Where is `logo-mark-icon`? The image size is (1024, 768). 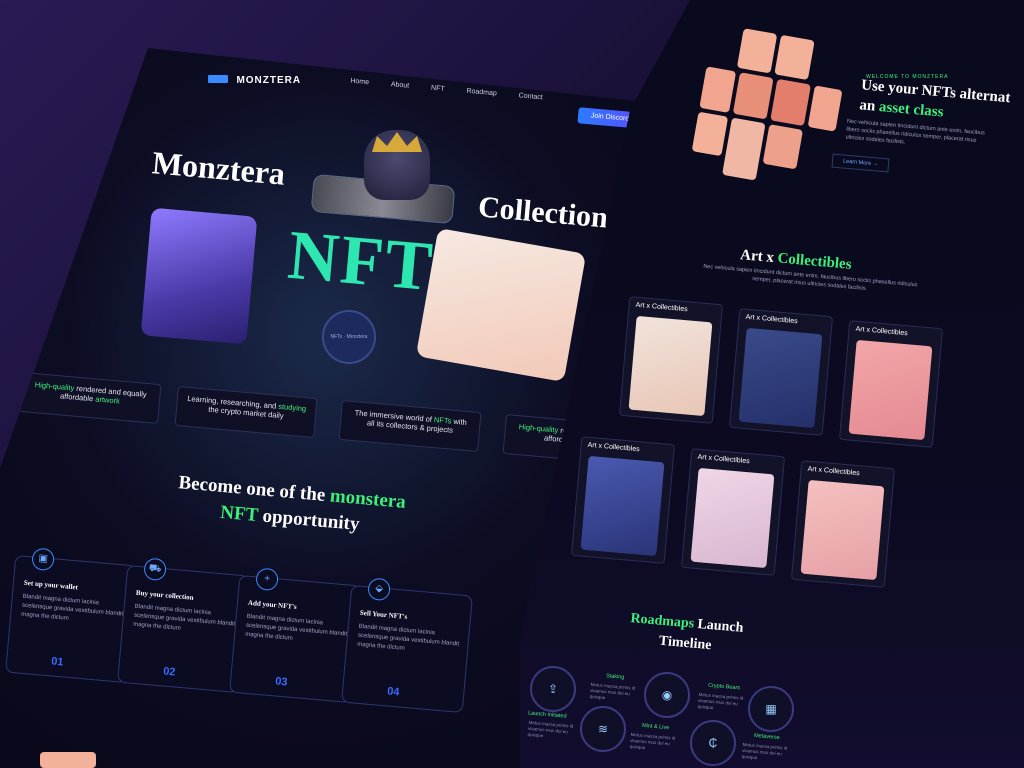 logo-mark-icon is located at coordinates (218, 78).